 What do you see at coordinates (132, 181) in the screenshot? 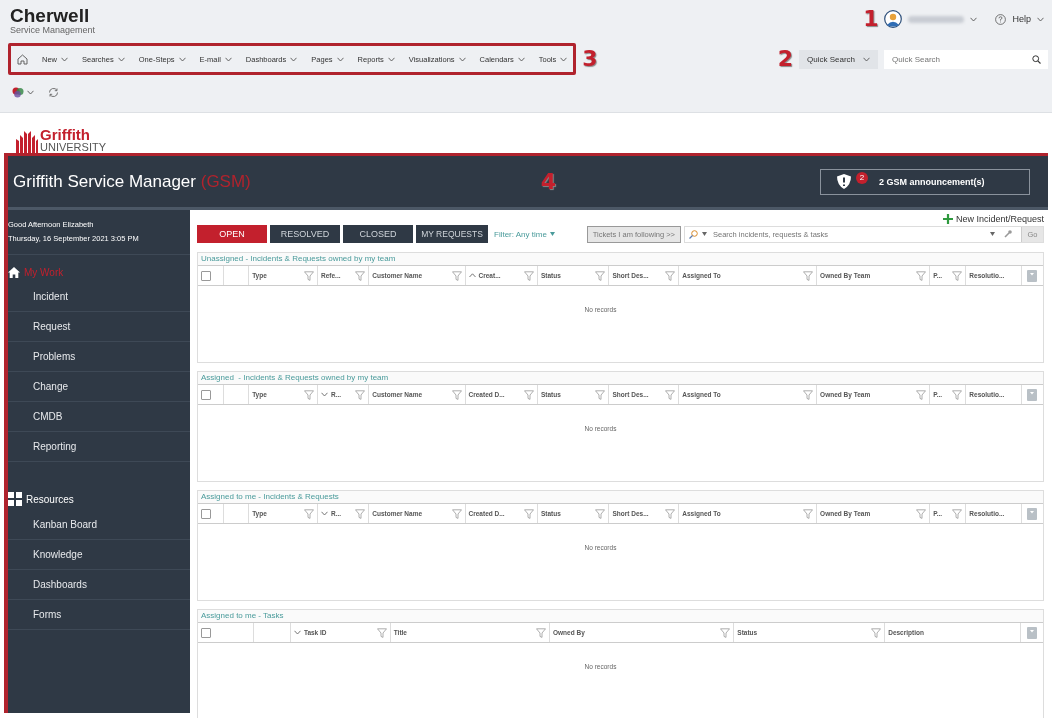
I see `app-title: Griffith Service Manager (GSM)` at bounding box center [132, 181].